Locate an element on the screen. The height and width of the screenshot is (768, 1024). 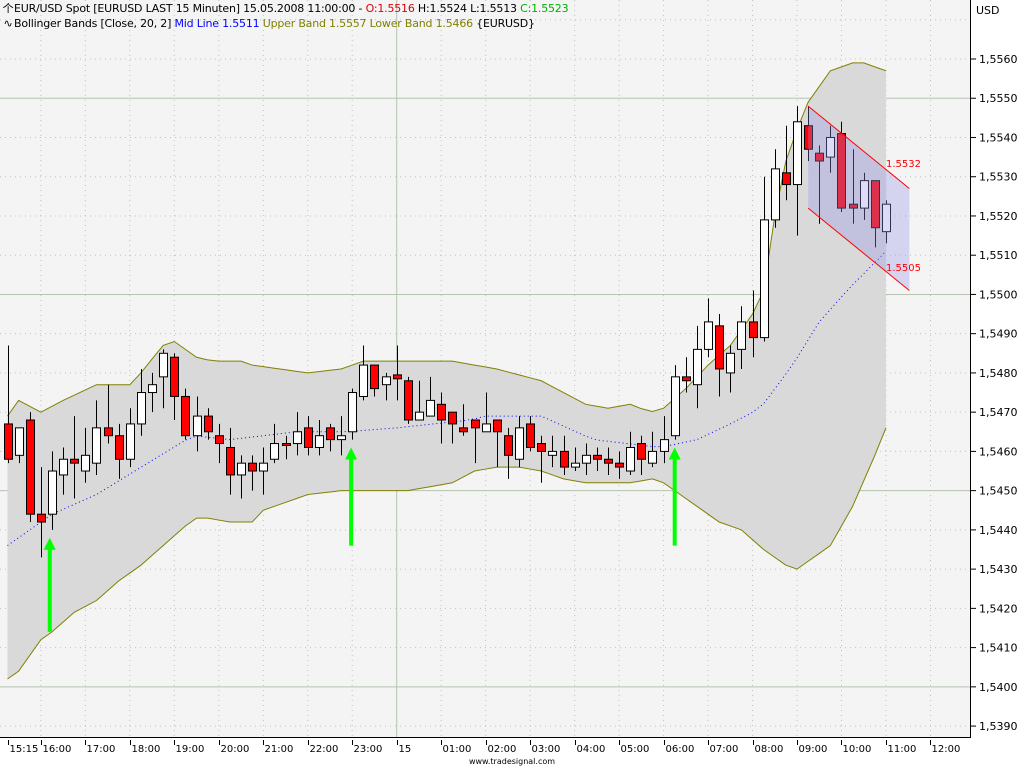
y-axis-unit: USD is located at coordinates (988, 10).